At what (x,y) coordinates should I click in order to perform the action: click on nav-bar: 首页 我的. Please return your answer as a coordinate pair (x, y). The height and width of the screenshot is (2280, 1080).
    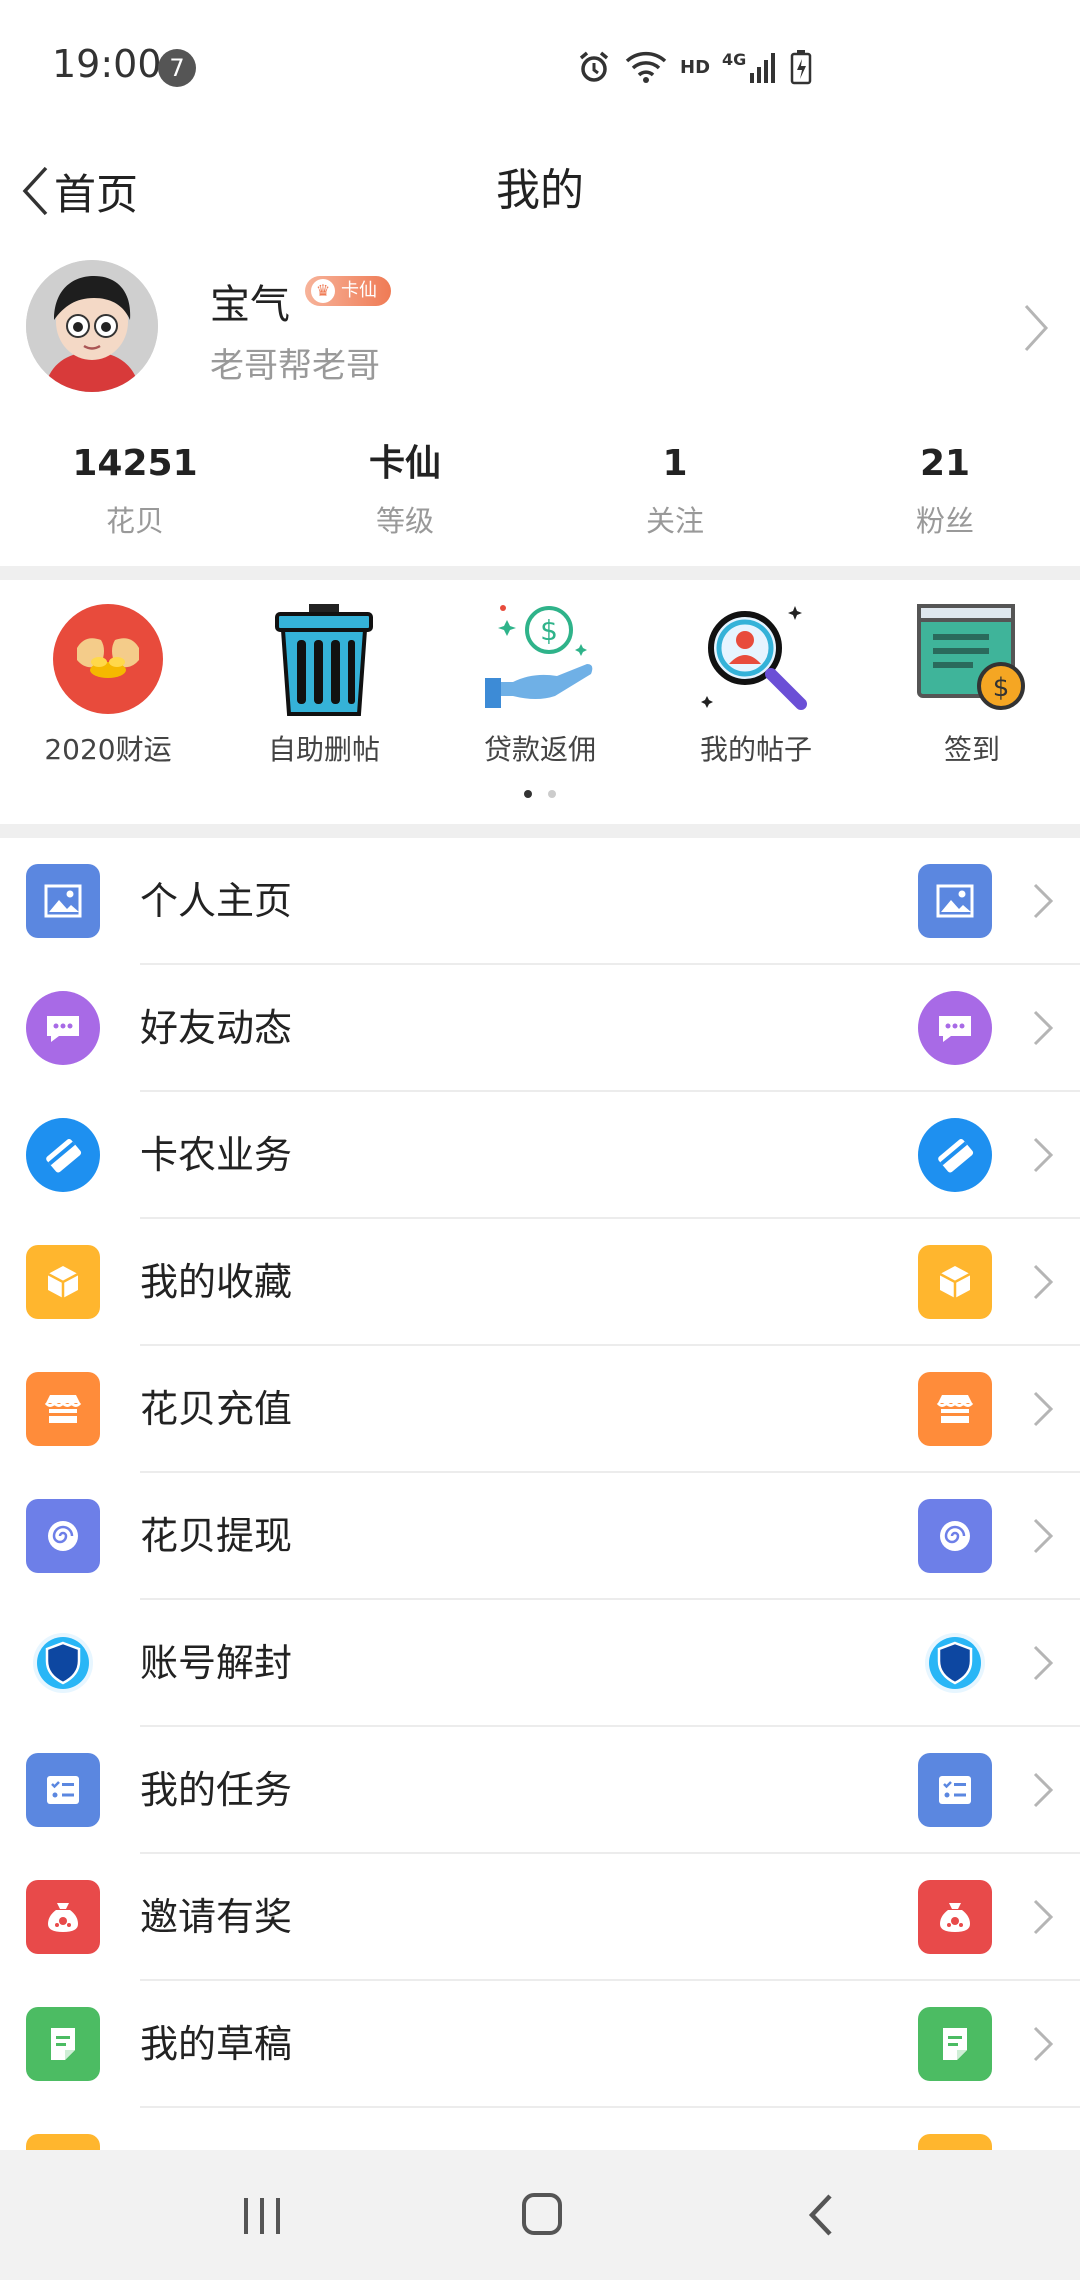
    Looking at the image, I should click on (540, 190).